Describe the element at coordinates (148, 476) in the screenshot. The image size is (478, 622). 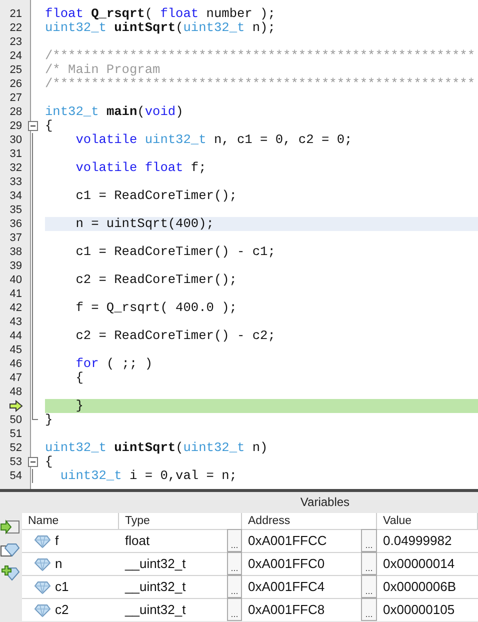
I see `code-line: uint32_t i = 0,val = n;` at that location.